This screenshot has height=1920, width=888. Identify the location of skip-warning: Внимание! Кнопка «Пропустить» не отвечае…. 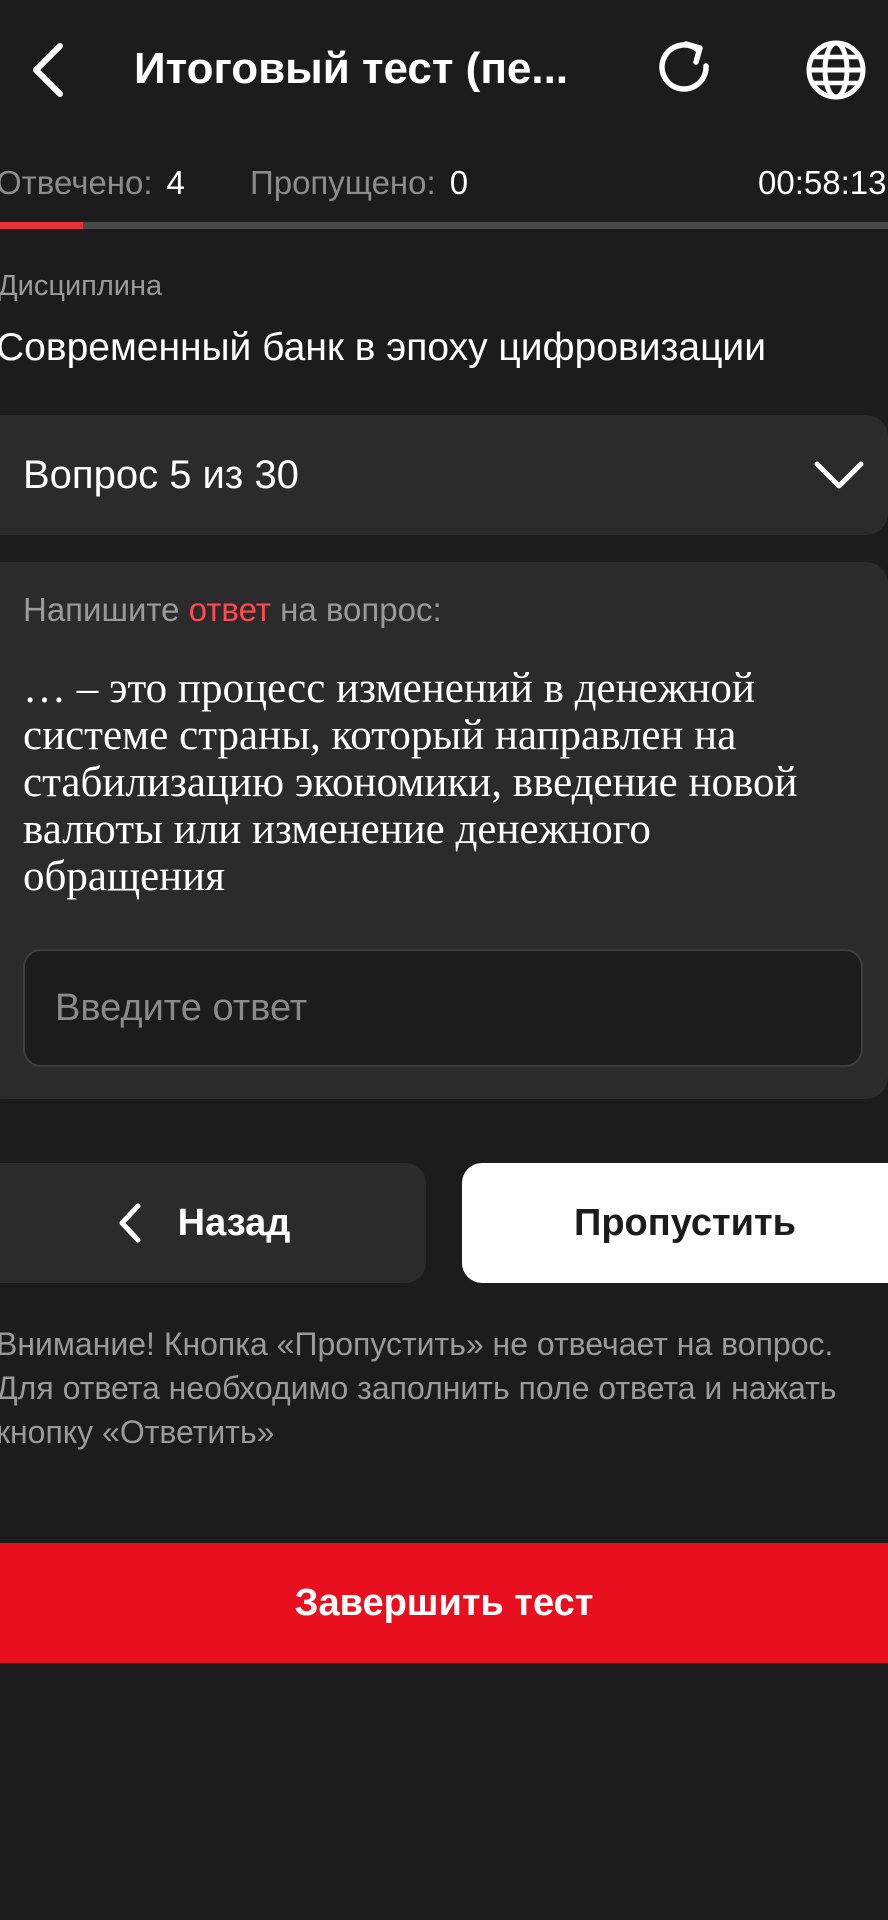
(418, 1388).